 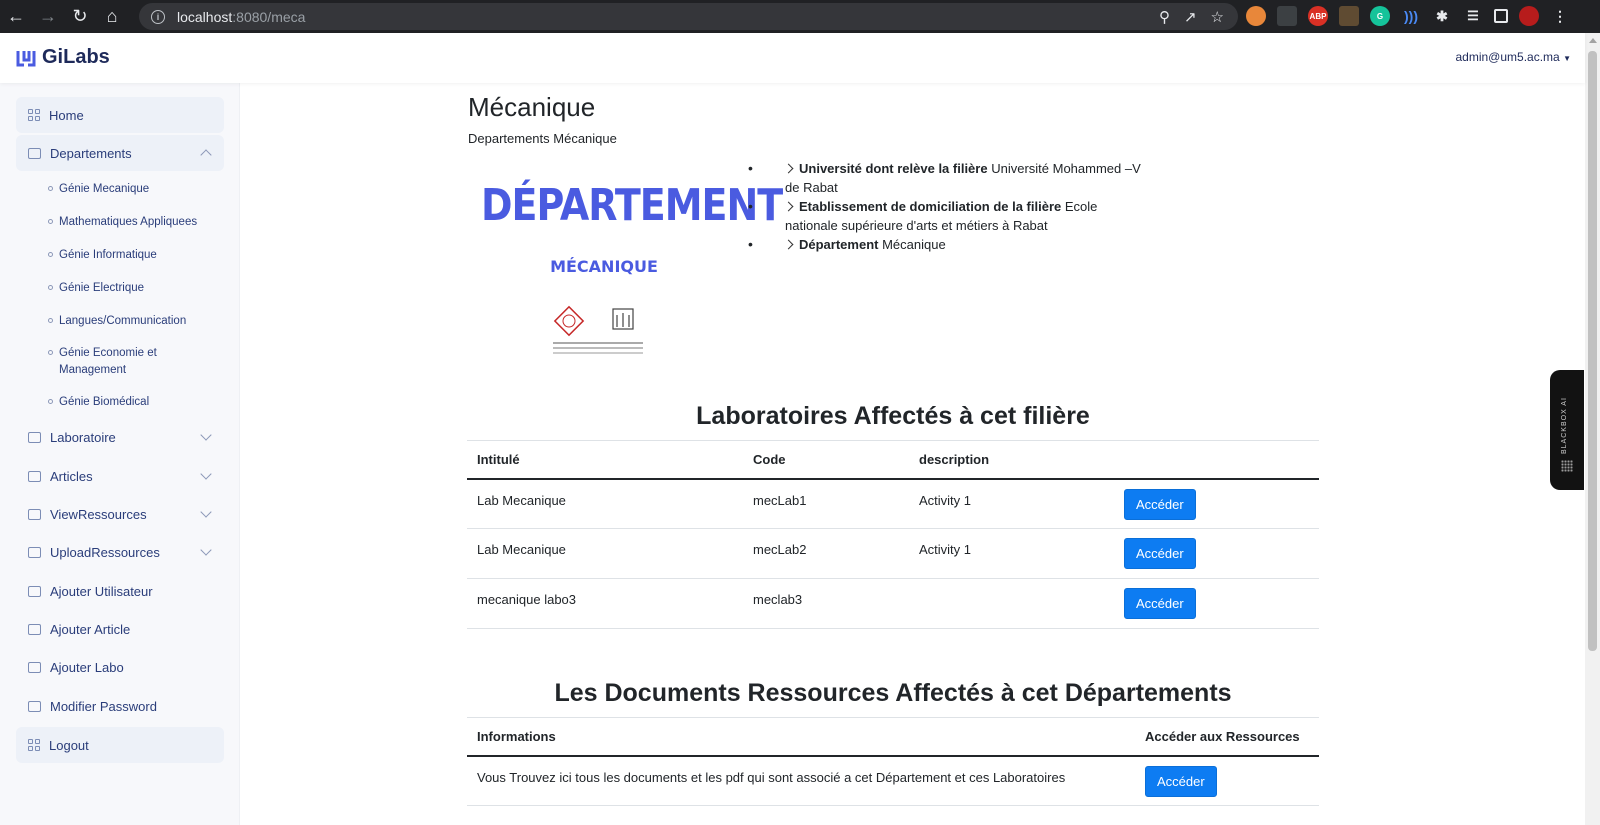 What do you see at coordinates (1567, 466) in the screenshot?
I see `dots-icon` at bounding box center [1567, 466].